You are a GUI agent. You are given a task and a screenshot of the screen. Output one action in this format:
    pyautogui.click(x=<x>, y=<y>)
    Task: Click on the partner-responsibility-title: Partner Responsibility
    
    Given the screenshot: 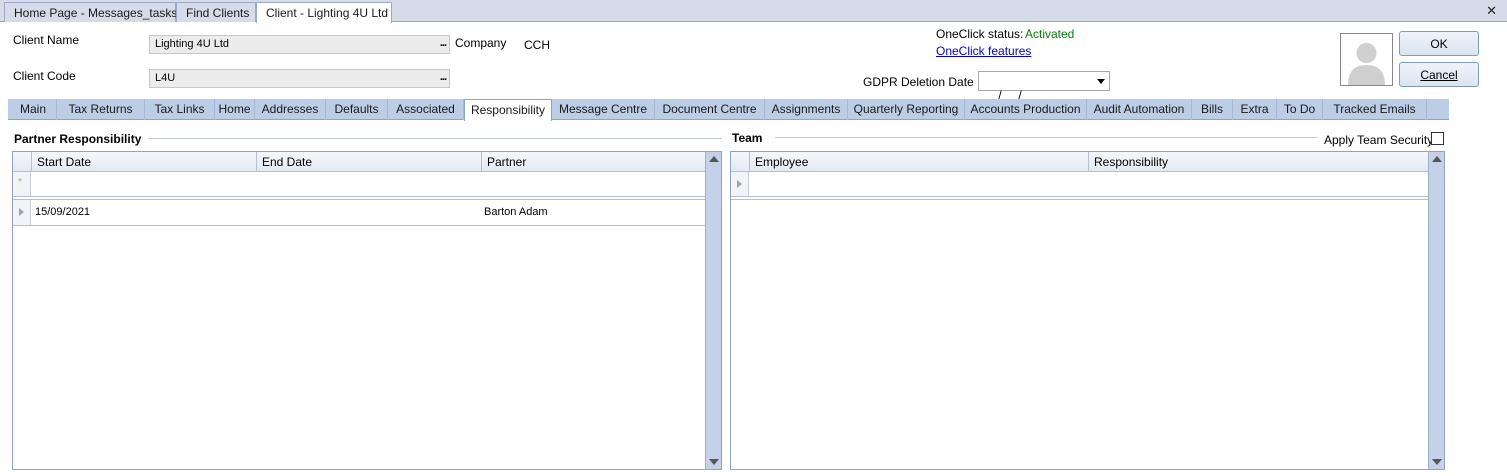 What is the action you would take?
    pyautogui.click(x=78, y=139)
    